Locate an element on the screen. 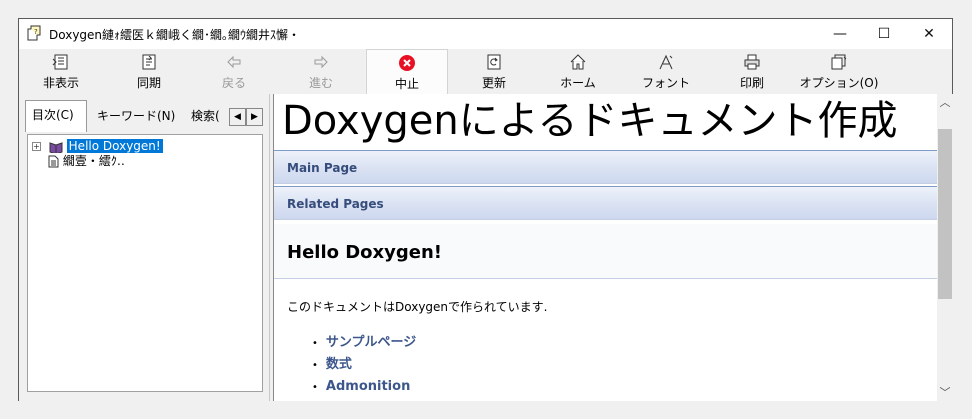 This screenshot has width=972, height=419. list-item: • 数式 is located at coordinates (364, 365).